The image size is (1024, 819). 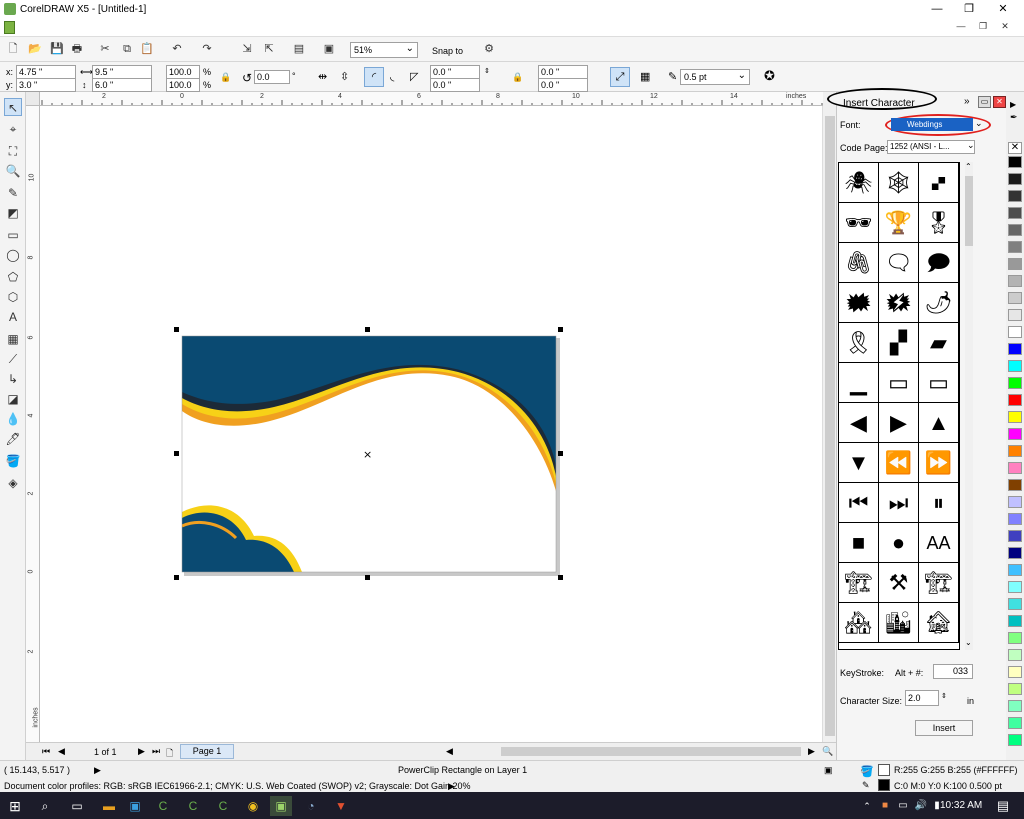 What do you see at coordinates (899, 183) in the screenshot?
I see `glyph-cell: 🕸` at bounding box center [899, 183].